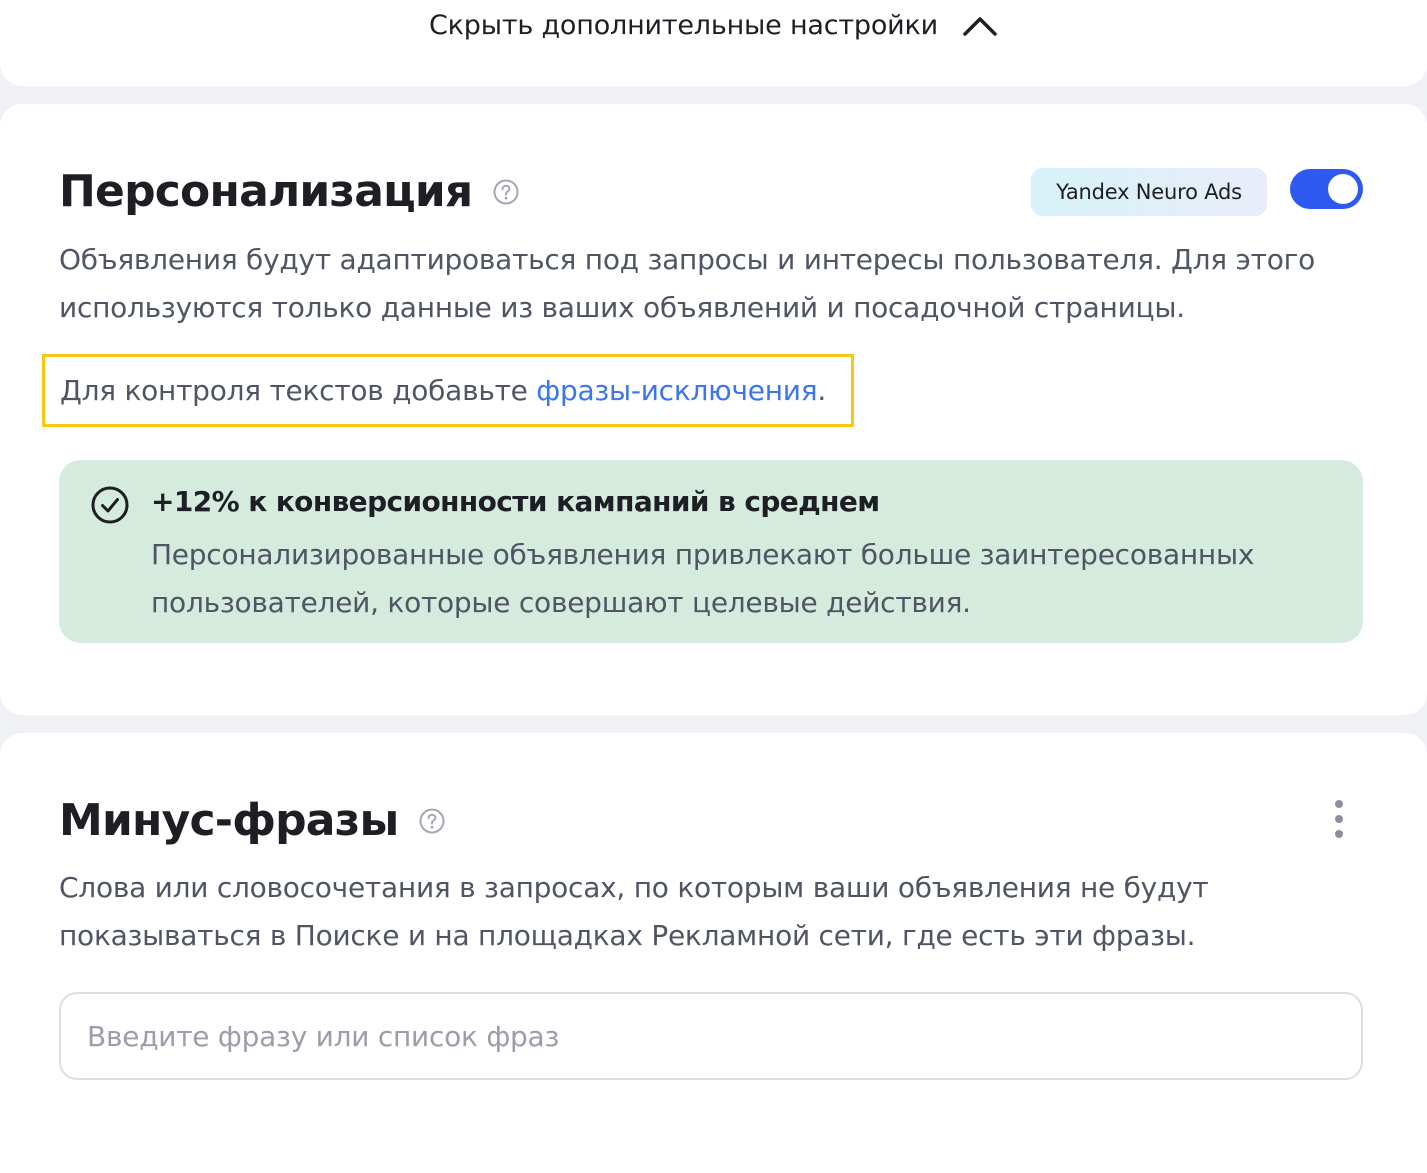  I want to click on yandex-neuro-ads-badge: Yandex Neuro Ads, so click(1149, 192).